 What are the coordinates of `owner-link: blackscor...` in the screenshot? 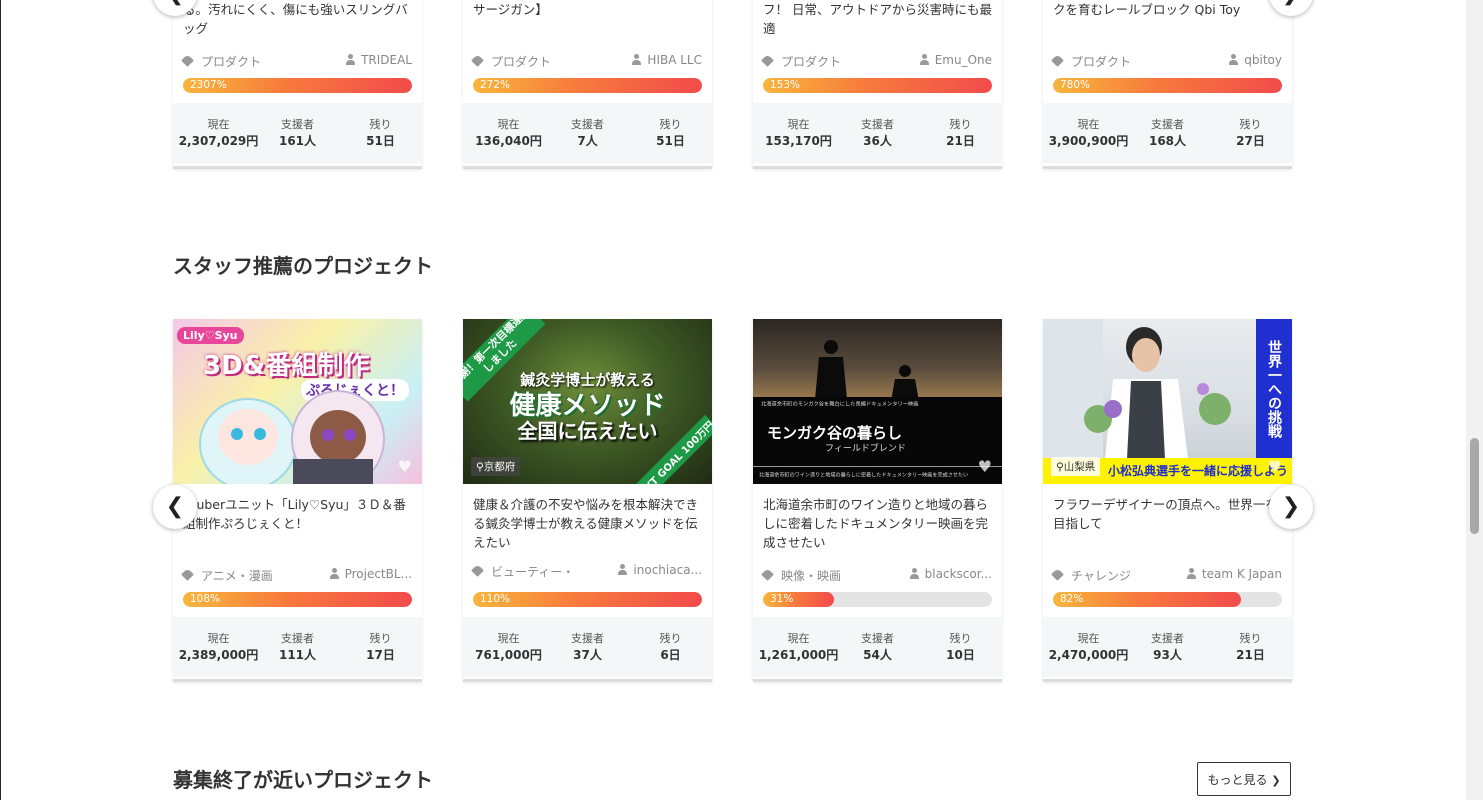 It's located at (950, 574).